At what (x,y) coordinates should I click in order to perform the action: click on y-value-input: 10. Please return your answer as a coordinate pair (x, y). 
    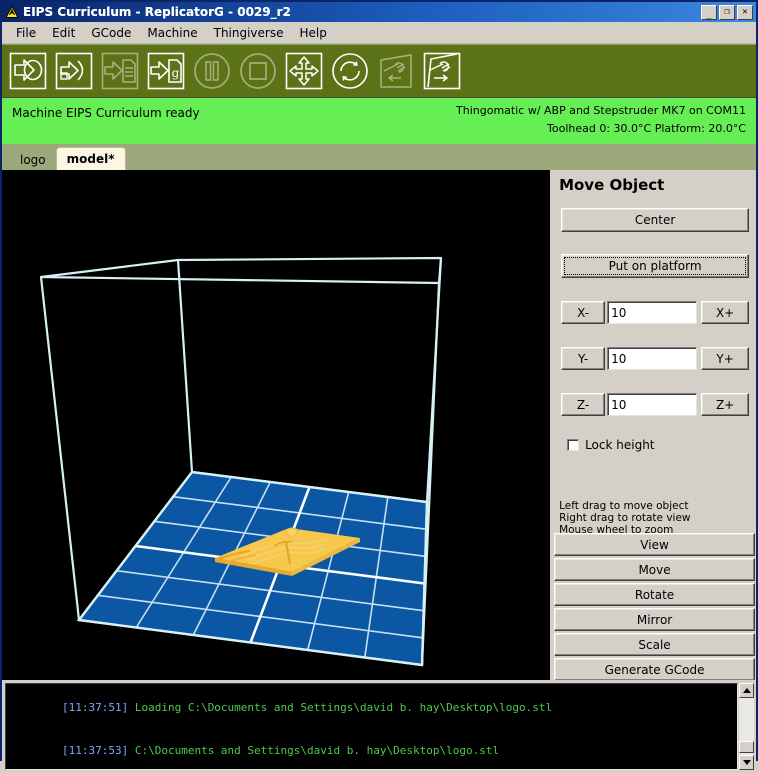
    Looking at the image, I should click on (652, 358).